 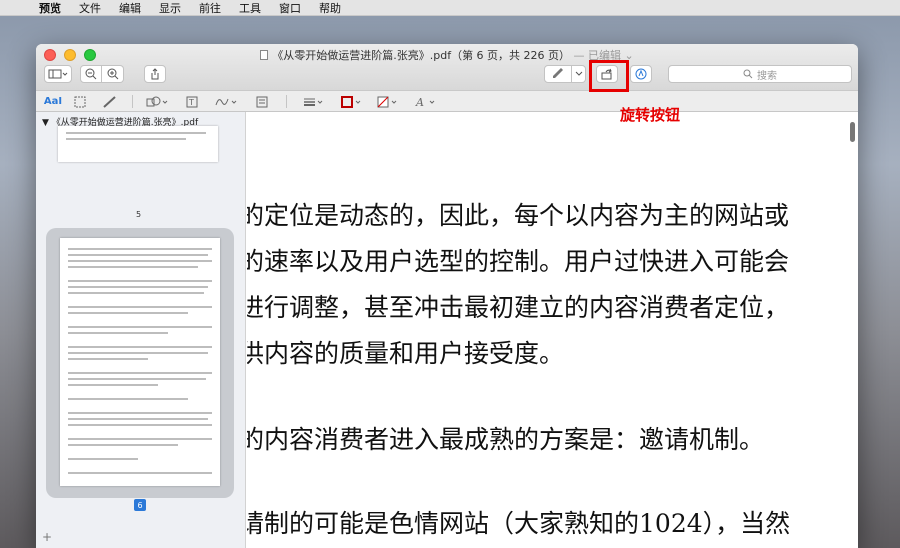 What do you see at coordinates (450, 8) in the screenshot?
I see `menu-bar: 预览 文件 编辑 显示 前往 工具 窗口 帮助` at bounding box center [450, 8].